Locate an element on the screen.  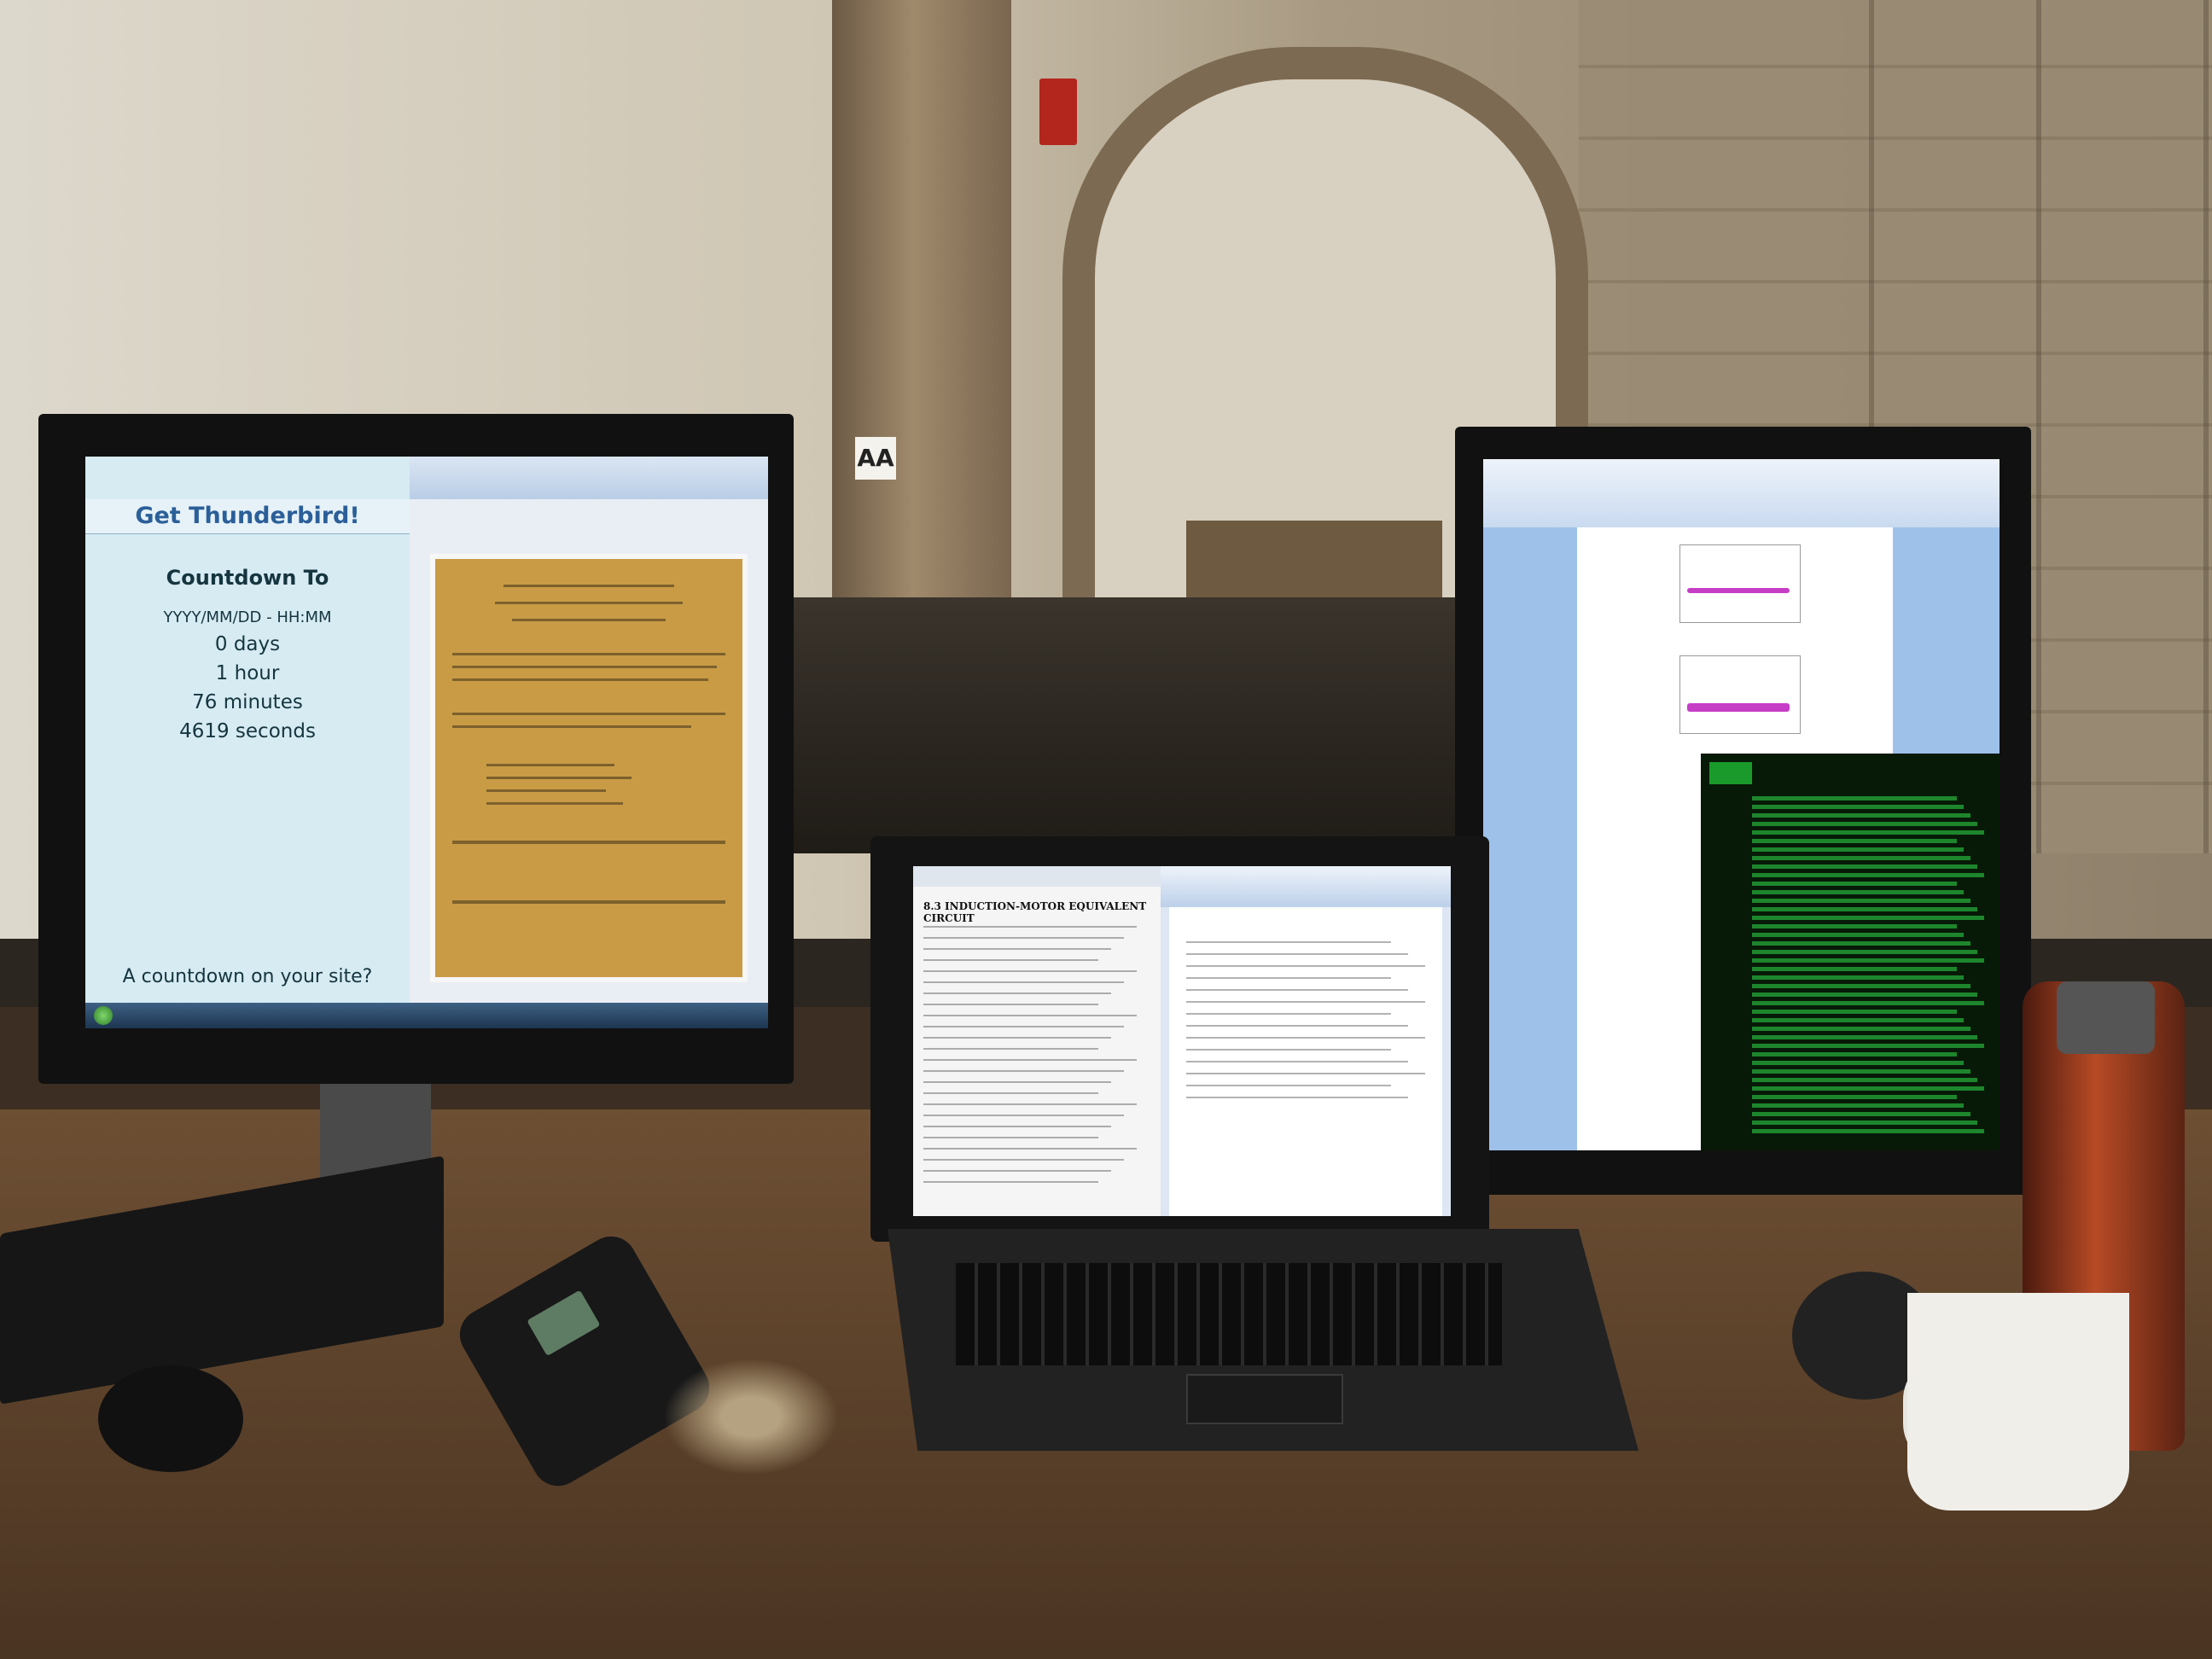
green-terminal-mail-client is located at coordinates (1850, 952).